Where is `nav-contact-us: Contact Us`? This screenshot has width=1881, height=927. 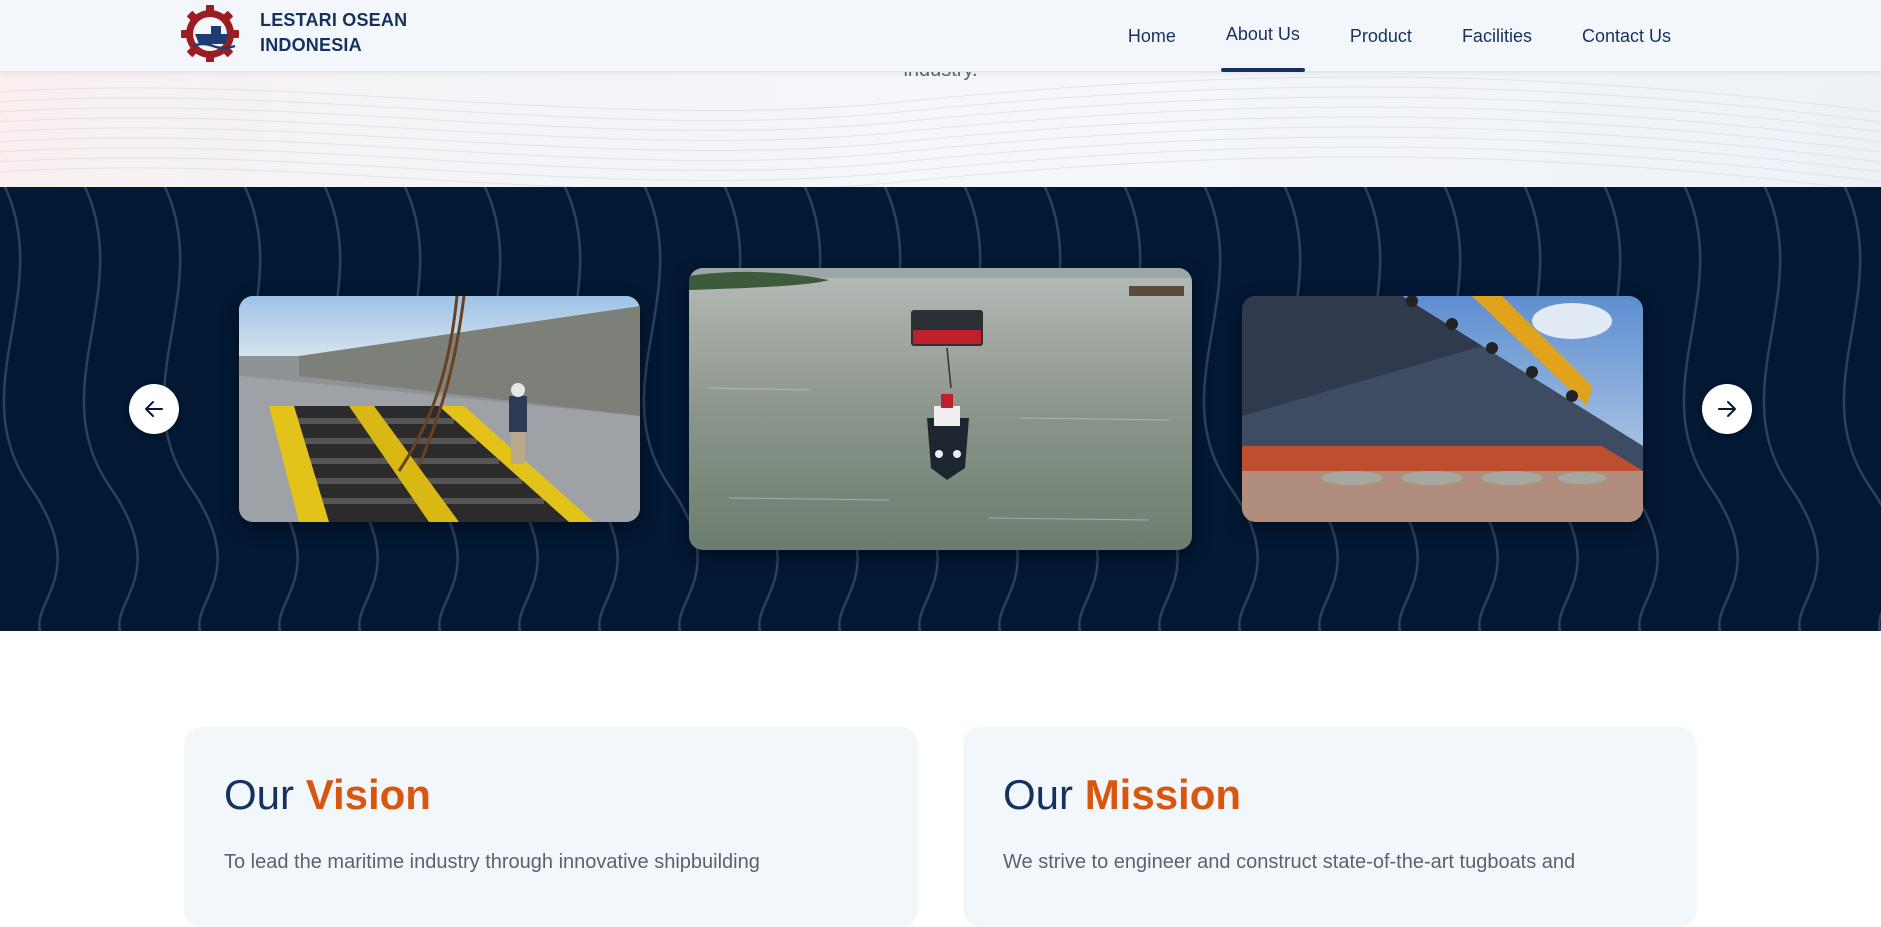
nav-contact-us: Contact Us is located at coordinates (1626, 36).